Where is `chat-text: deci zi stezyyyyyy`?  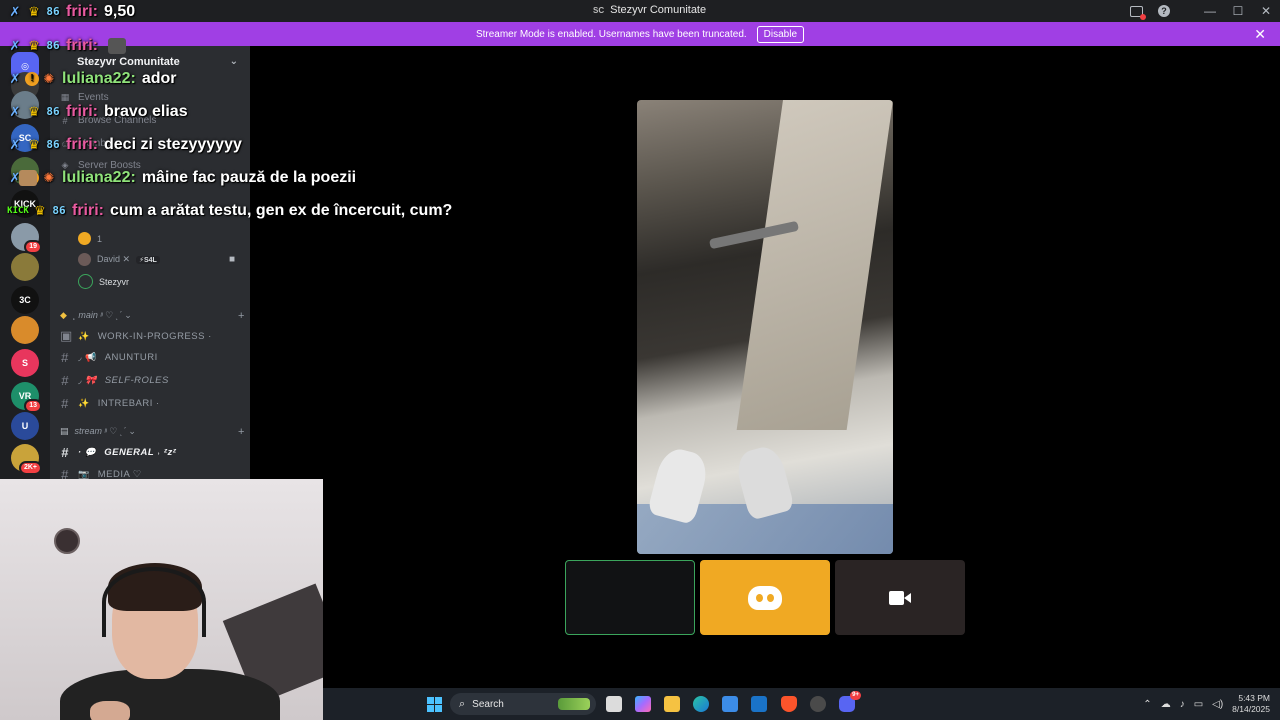
chat-text: deci zi stezyyyyyy is located at coordinates (173, 144).